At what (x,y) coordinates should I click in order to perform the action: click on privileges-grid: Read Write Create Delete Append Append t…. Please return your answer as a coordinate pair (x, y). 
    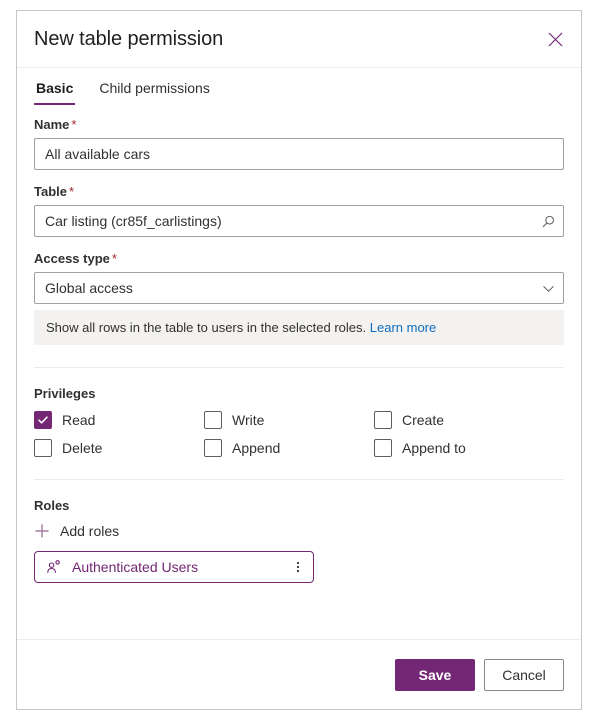
    Looking at the image, I should click on (299, 434).